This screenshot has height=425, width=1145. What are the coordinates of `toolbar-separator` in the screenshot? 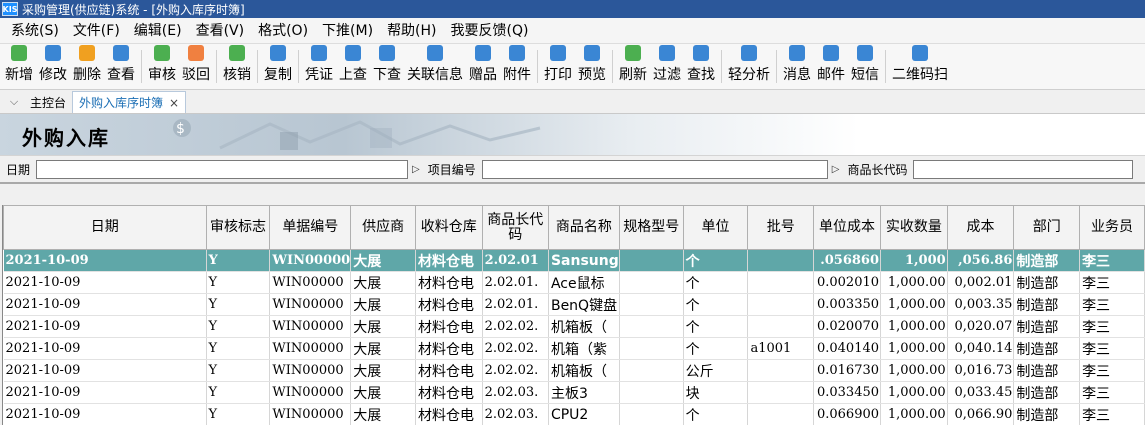 It's located at (141, 66).